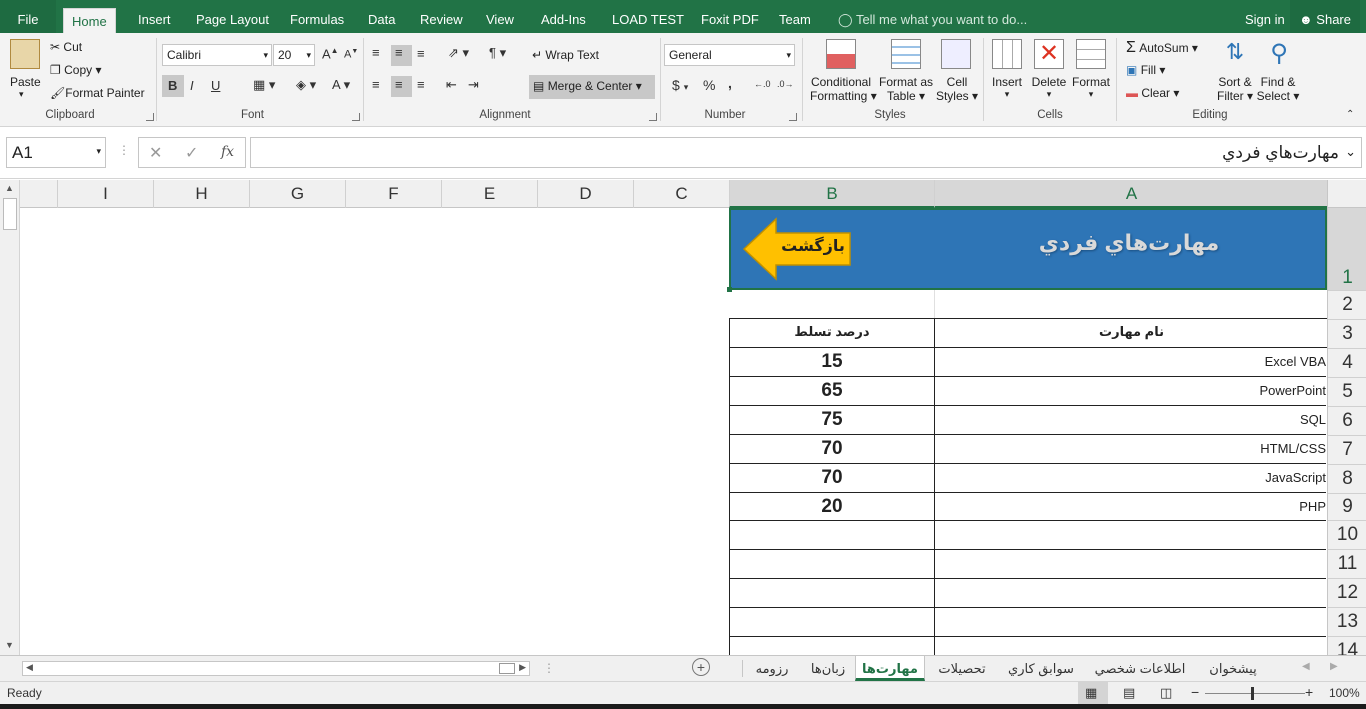 The height and width of the screenshot is (709, 1366). What do you see at coordinates (1265, 16) in the screenshot?
I see `sign-in-link: Sign in` at bounding box center [1265, 16].